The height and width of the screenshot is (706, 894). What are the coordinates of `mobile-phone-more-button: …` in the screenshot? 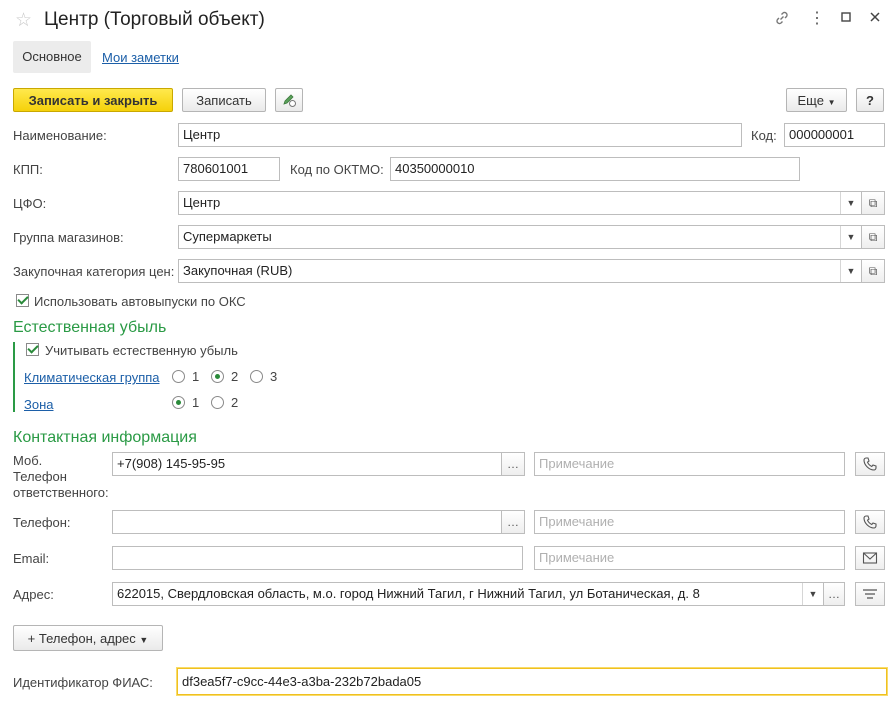 It's located at (513, 464).